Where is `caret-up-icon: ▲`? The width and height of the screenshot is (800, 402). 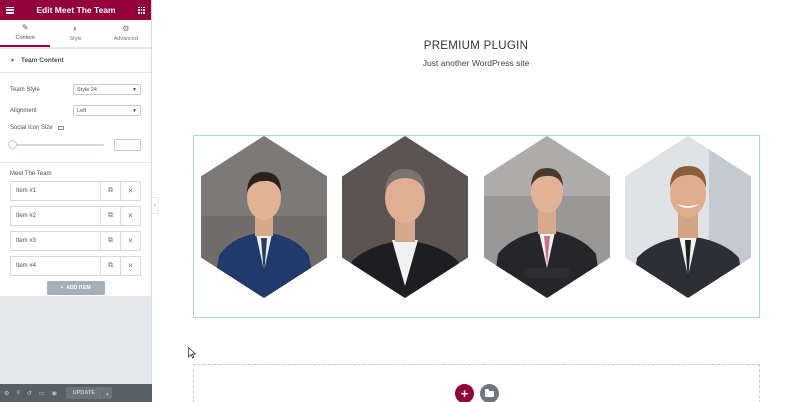 caret-up-icon: ▲ is located at coordinates (106, 393).